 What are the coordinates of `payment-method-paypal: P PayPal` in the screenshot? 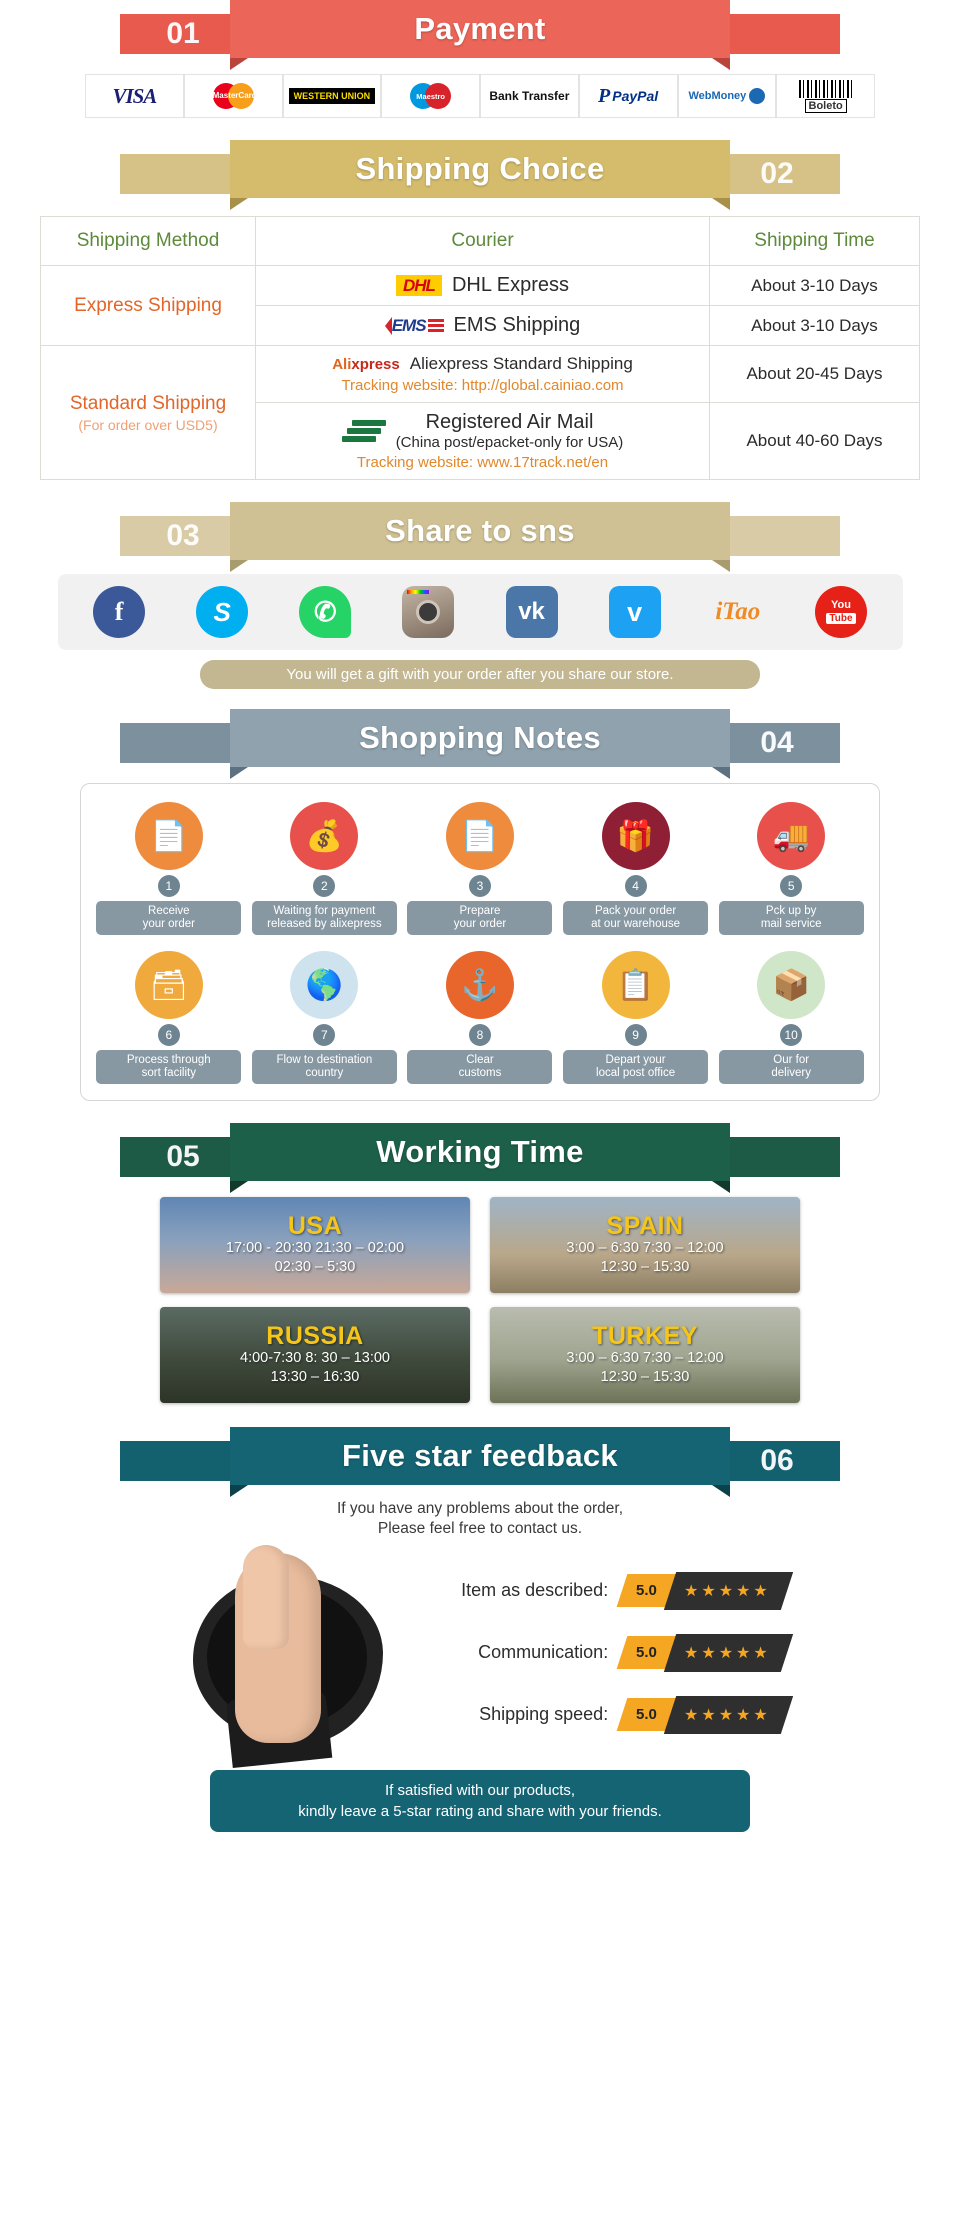 It's located at (628, 96).